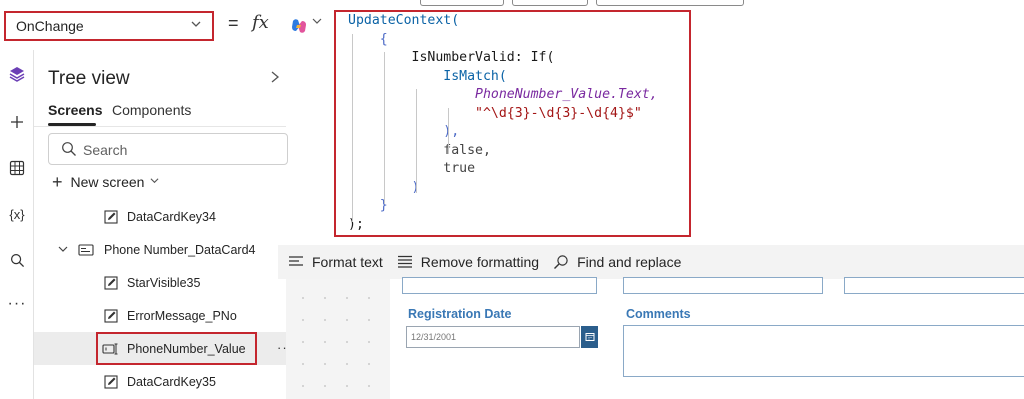  Describe the element at coordinates (495, 113) in the screenshot. I see `formula-line: "^\d{3}-\d{3}-\d{4}$"` at that location.